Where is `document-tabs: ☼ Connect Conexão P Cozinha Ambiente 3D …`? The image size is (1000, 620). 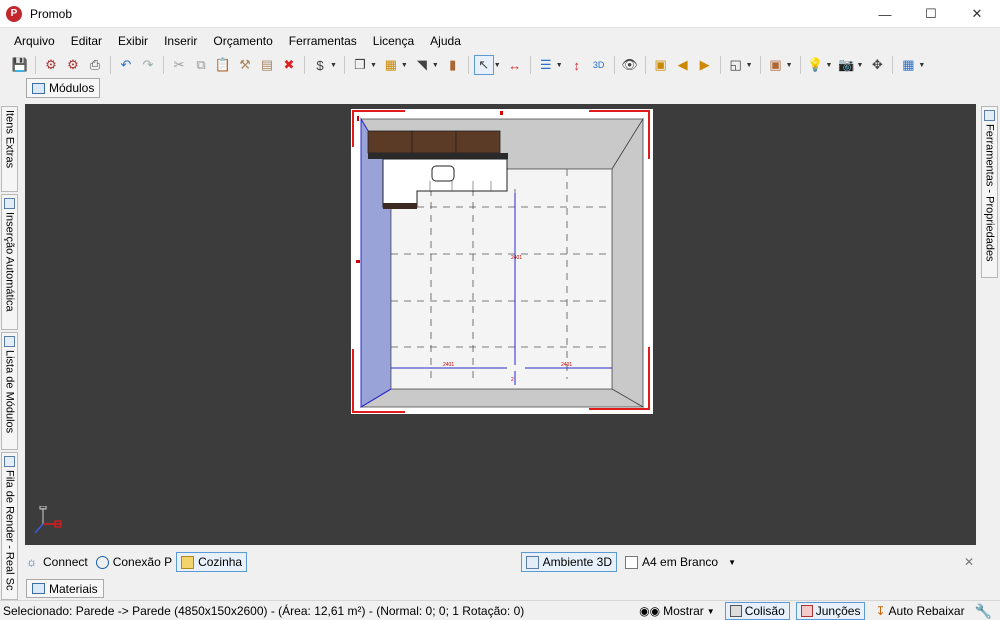 document-tabs: ☼ Connect Conexão P Cozinha Ambiente 3D … is located at coordinates (501, 562).